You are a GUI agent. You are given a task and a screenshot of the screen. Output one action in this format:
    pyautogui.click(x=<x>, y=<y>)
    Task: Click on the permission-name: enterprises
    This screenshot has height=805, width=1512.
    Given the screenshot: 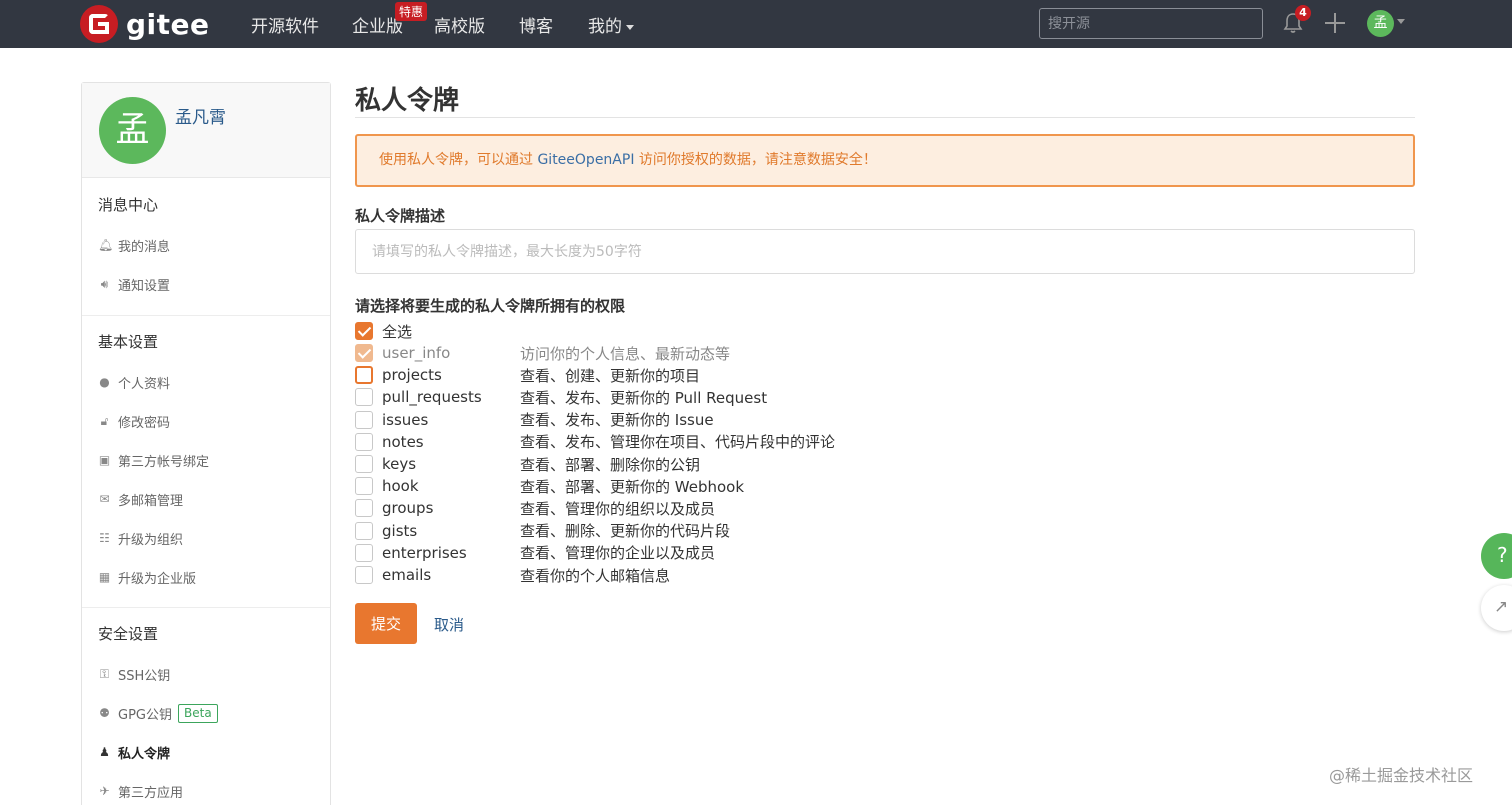 What is the action you would take?
    pyautogui.click(x=424, y=552)
    